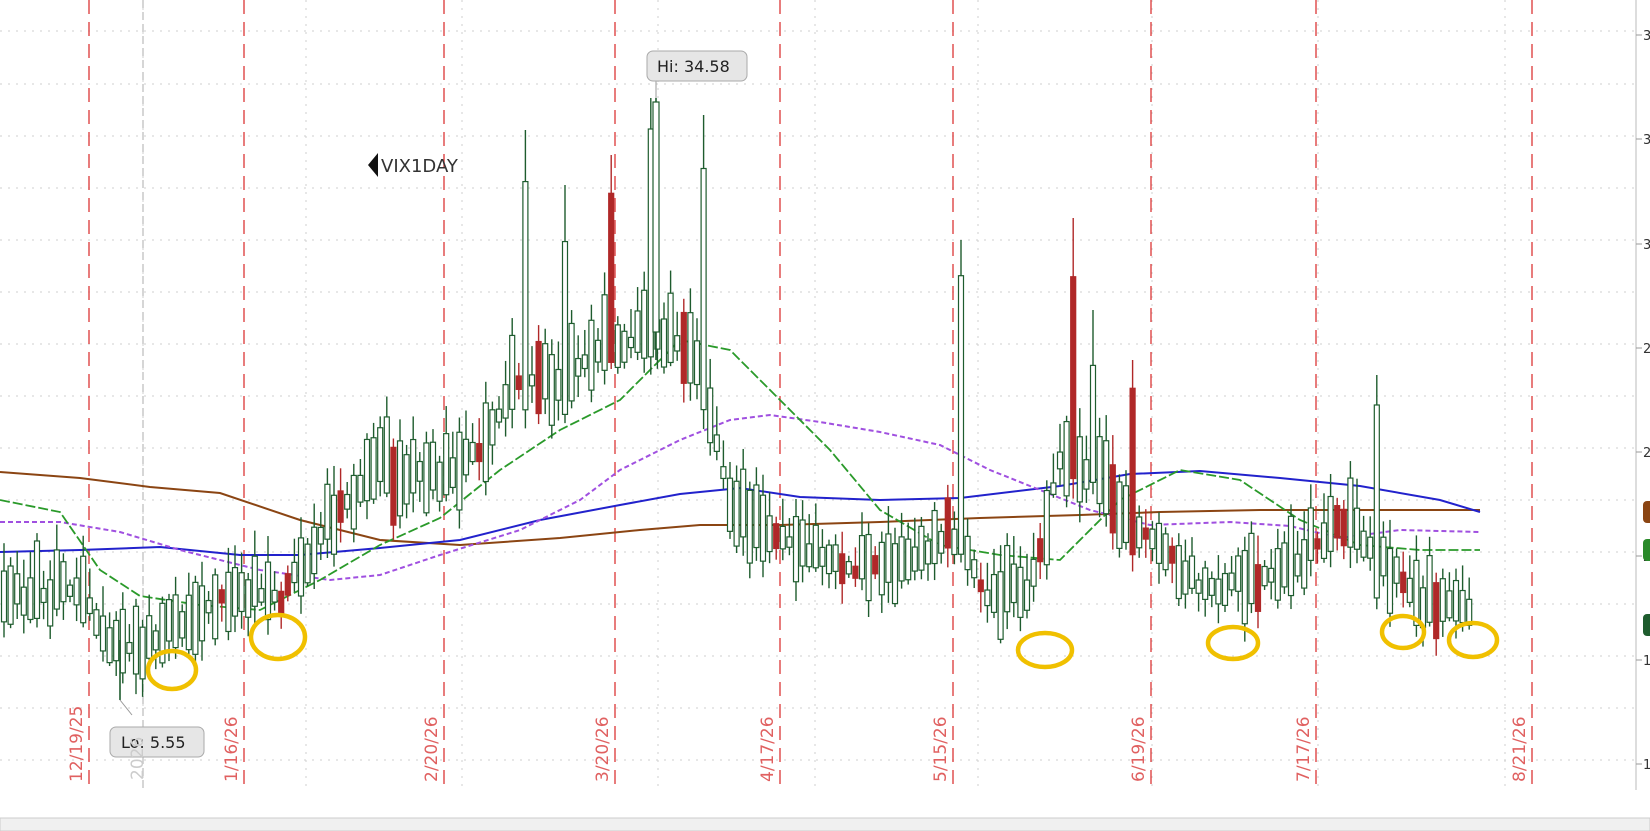 Image resolution: width=1650 pixels, height=831 pixels. What do you see at coordinates (1646, 661) in the screenshot?
I see `y-tick-label: 1` at bounding box center [1646, 661].